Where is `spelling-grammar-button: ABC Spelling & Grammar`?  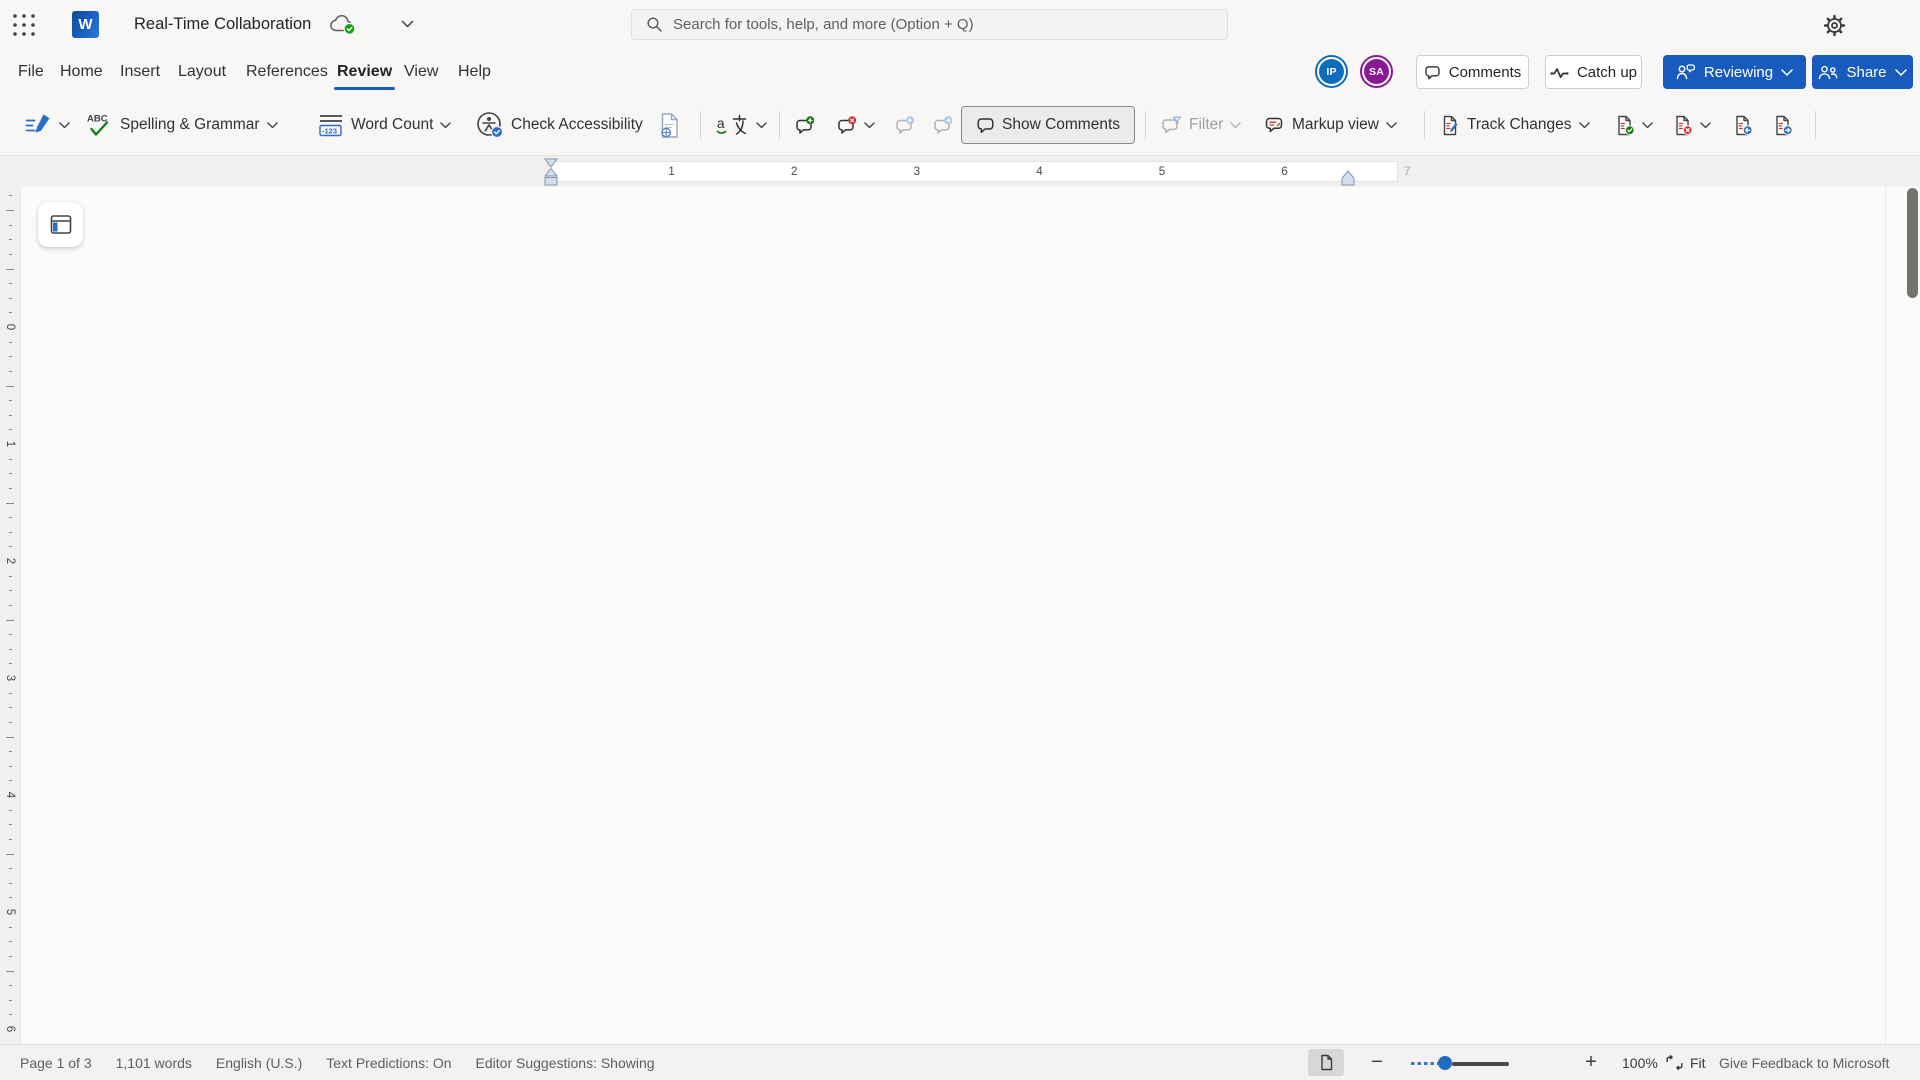
spelling-grammar-button: ABC Spelling & Grammar is located at coordinates (182, 125).